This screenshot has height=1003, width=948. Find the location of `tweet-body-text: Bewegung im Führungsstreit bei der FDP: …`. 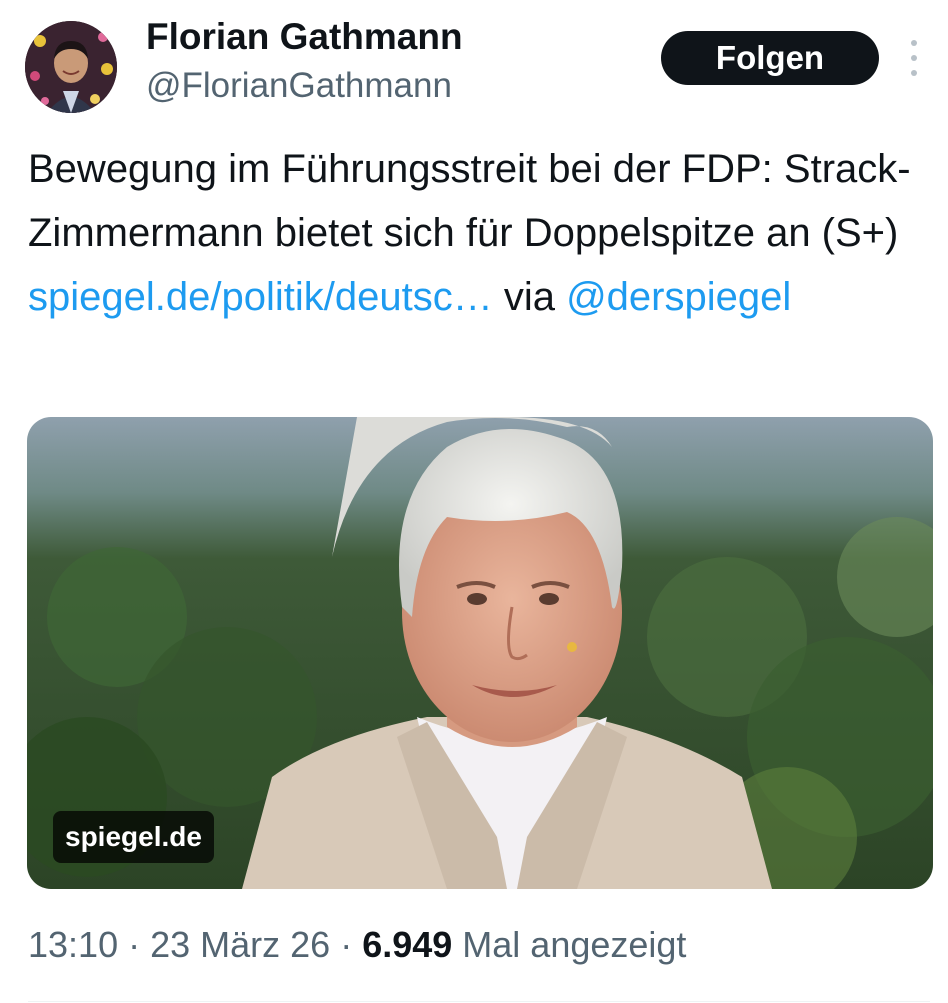

tweet-body-text: Bewegung im Führungsstreit bei der FDP: … is located at coordinates (469, 201).